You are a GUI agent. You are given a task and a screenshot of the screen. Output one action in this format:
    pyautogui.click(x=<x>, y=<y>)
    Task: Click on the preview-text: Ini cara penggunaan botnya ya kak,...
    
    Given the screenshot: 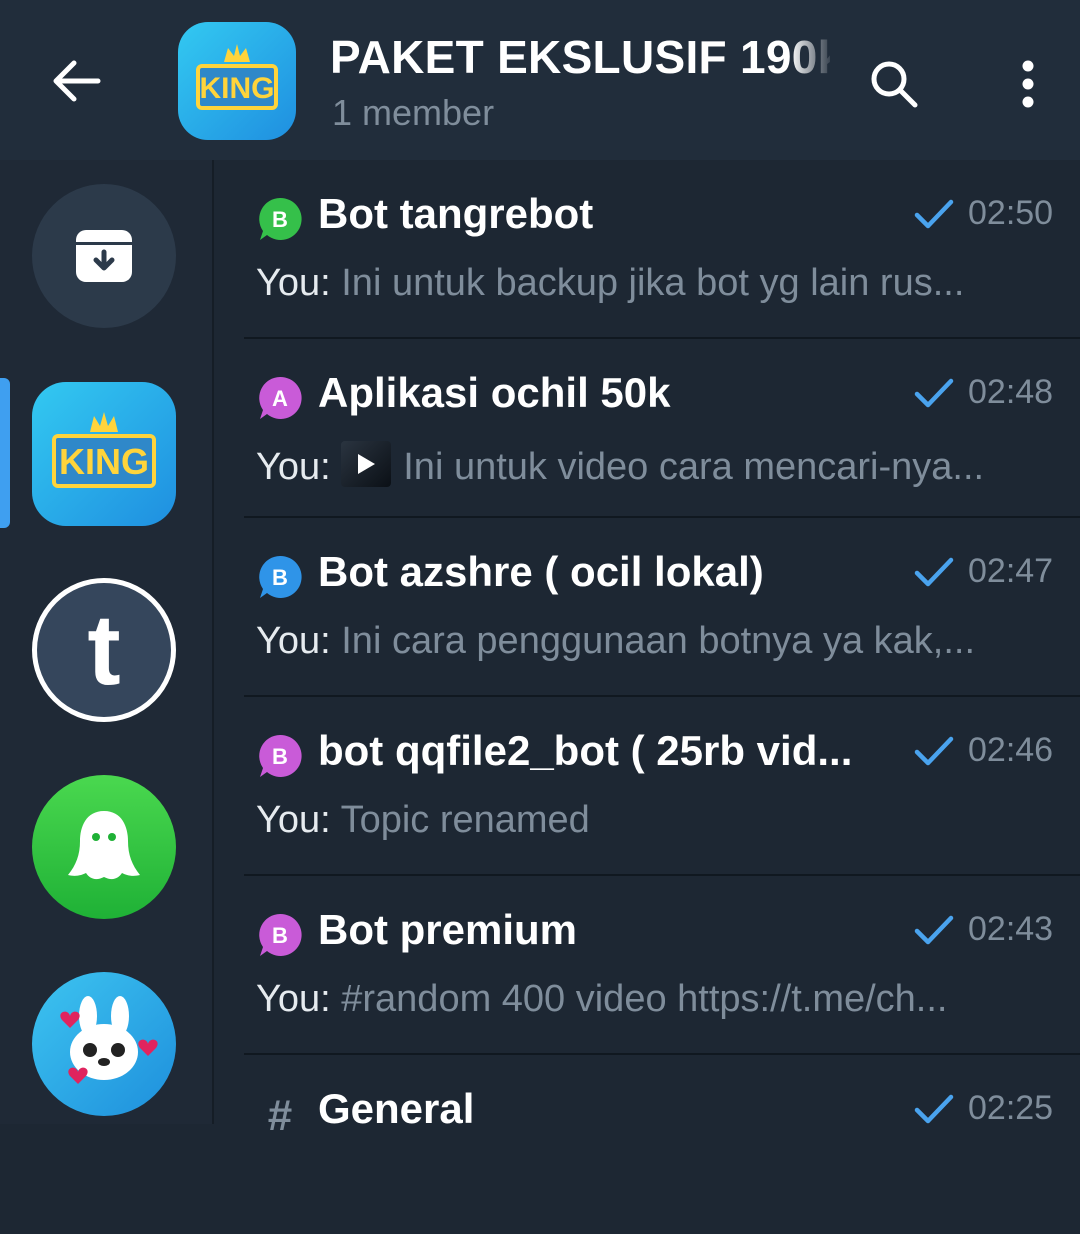 What is the action you would take?
    pyautogui.click(x=658, y=641)
    